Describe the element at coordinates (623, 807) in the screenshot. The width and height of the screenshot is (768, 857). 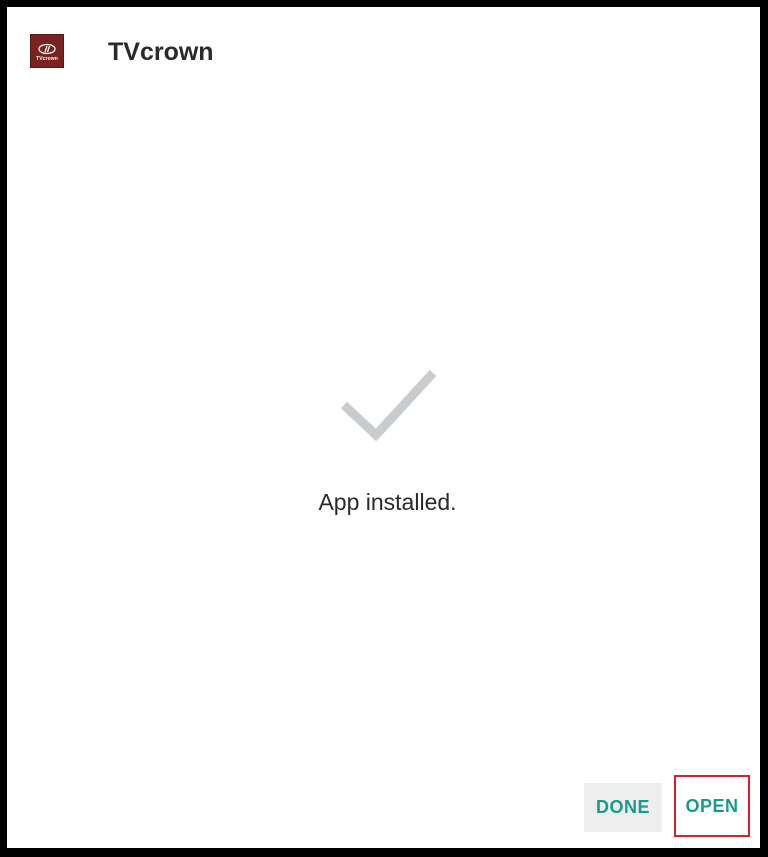
I see `done-button: DONE` at that location.